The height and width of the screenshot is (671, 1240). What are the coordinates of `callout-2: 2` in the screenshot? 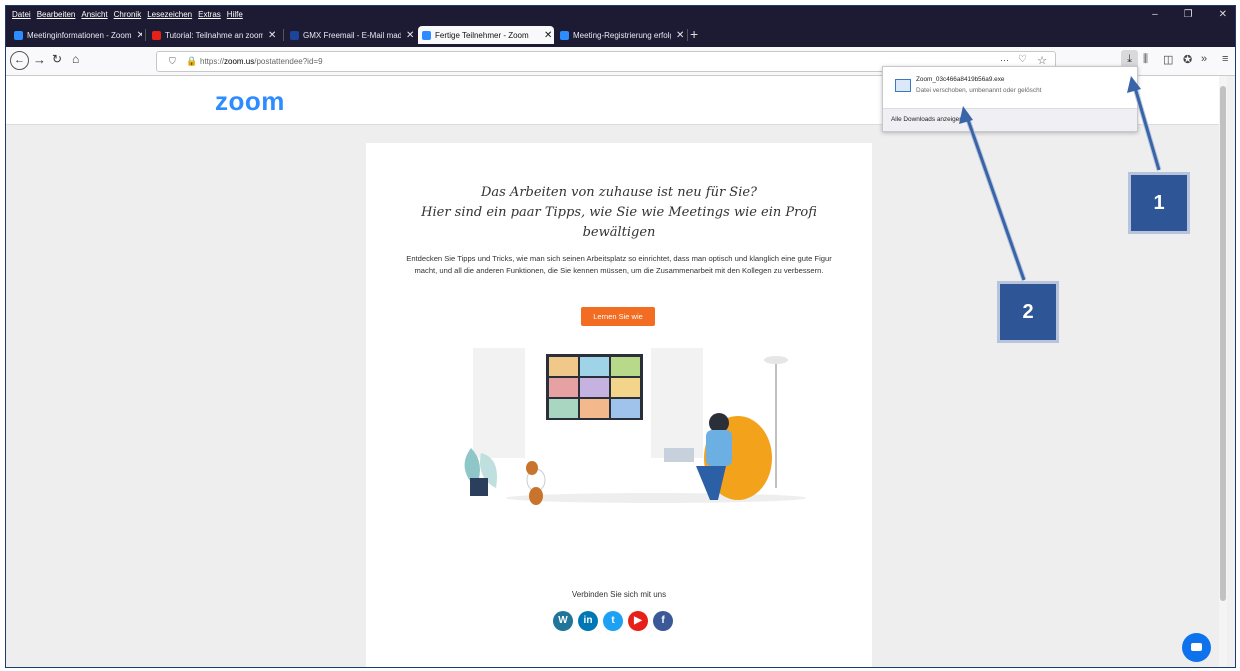 It's located at (1028, 312).